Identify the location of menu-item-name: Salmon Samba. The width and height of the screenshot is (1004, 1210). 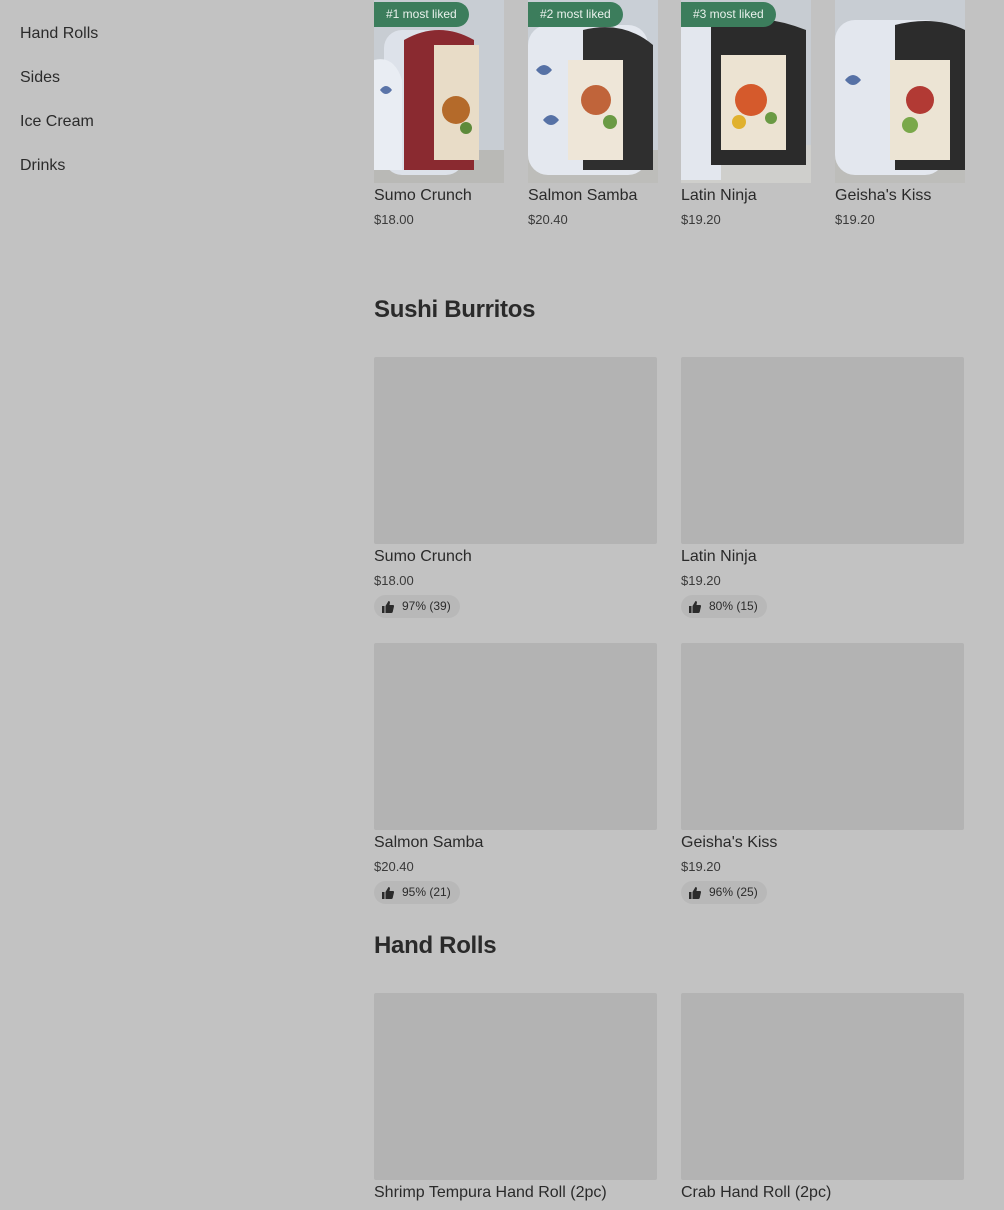
(429, 842).